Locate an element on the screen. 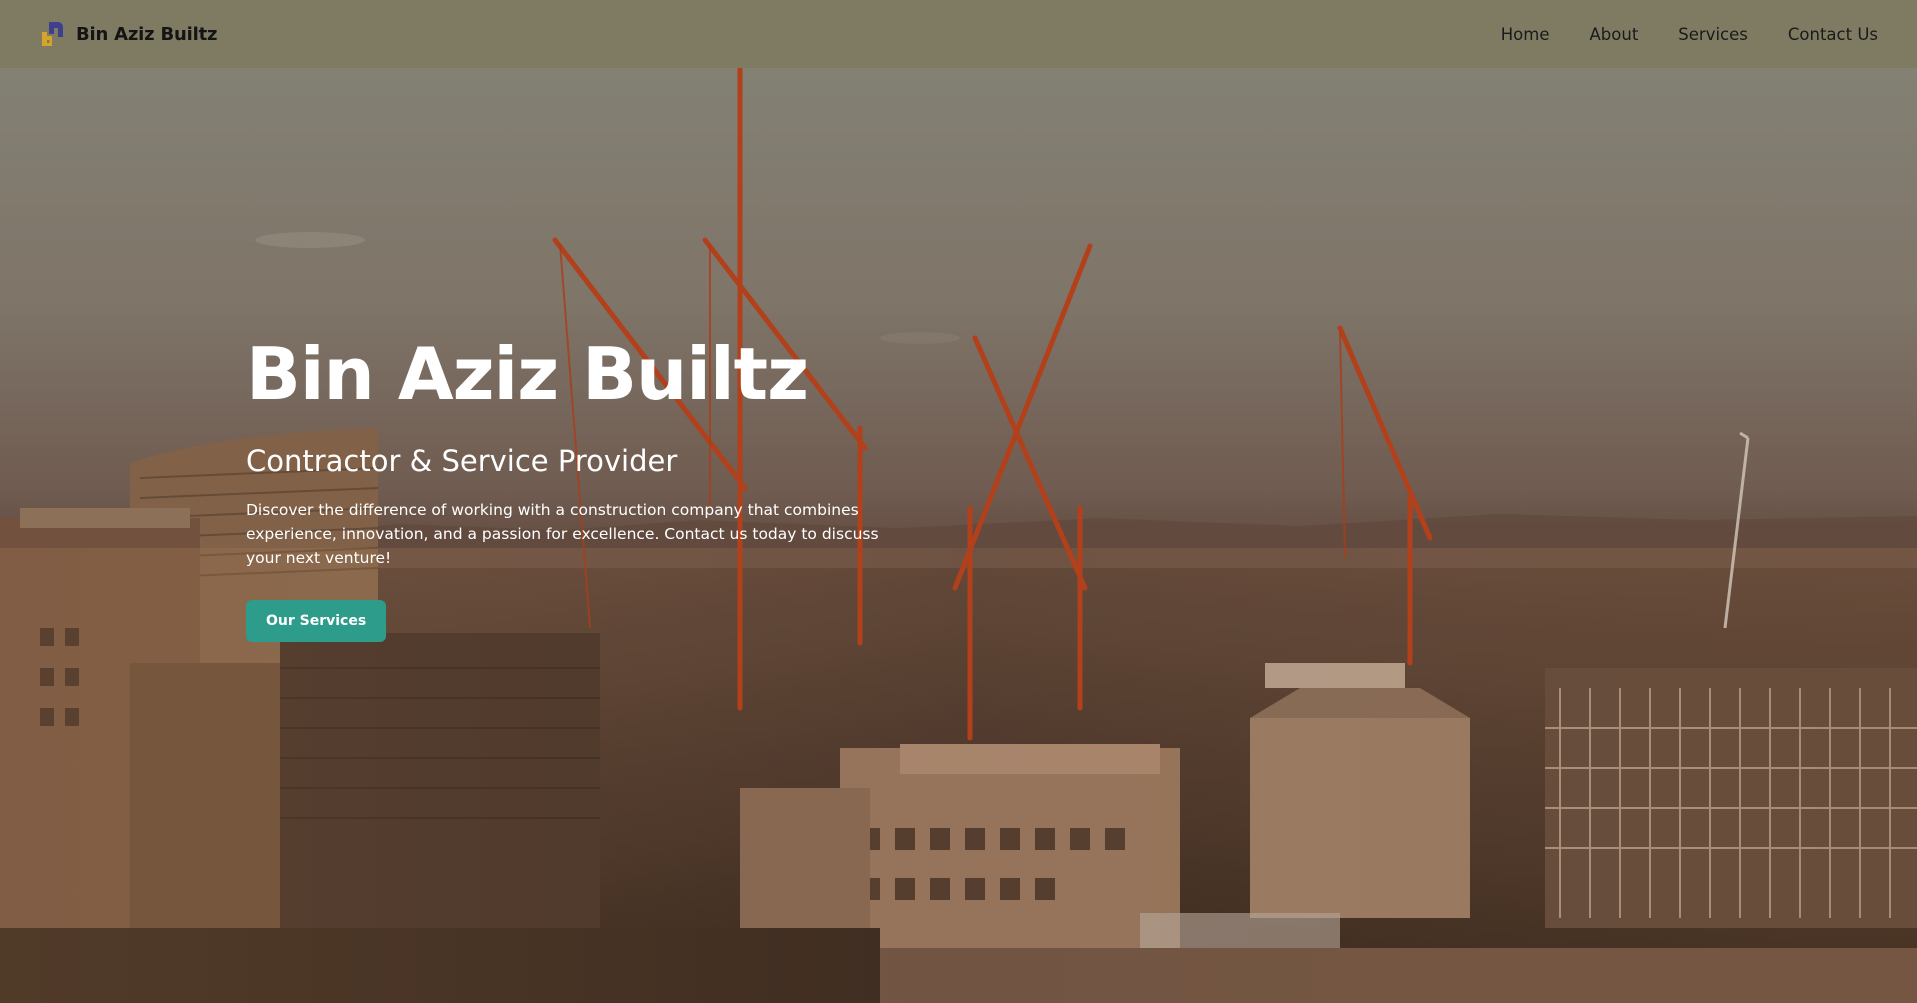 The height and width of the screenshot is (1003, 1917). brand-name: Bin Aziz Builtz is located at coordinates (147, 34).